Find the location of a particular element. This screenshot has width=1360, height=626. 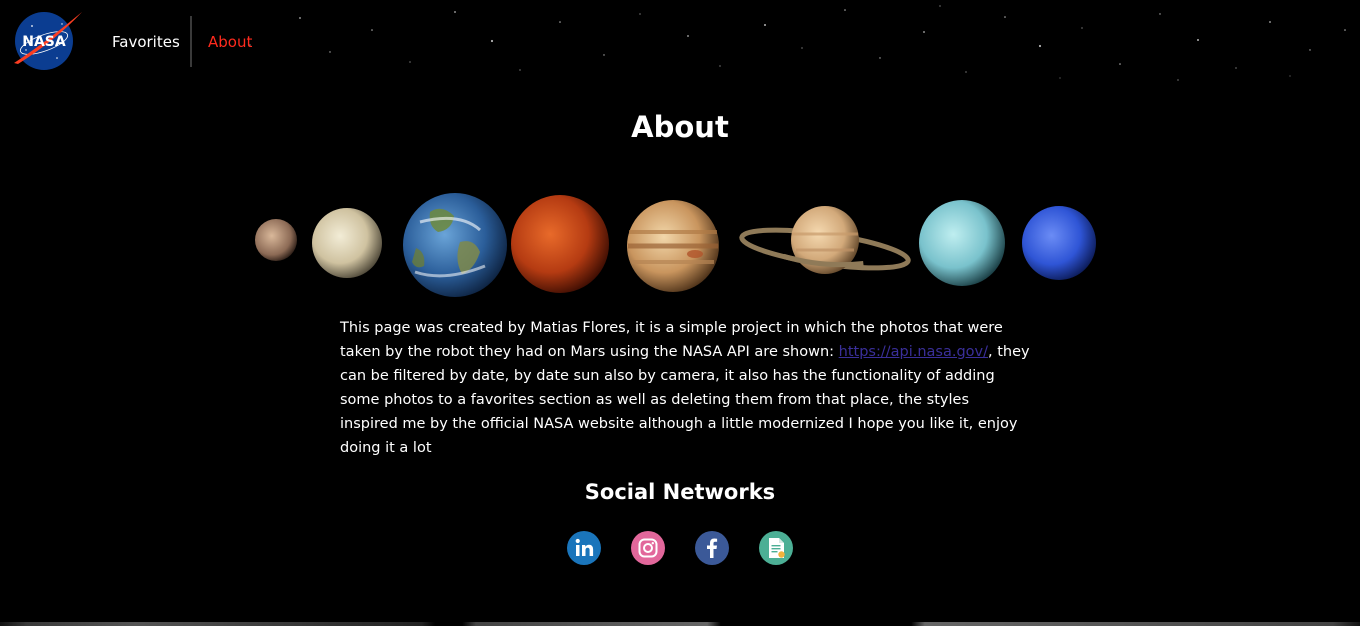

planet-venus is located at coordinates (347, 243).